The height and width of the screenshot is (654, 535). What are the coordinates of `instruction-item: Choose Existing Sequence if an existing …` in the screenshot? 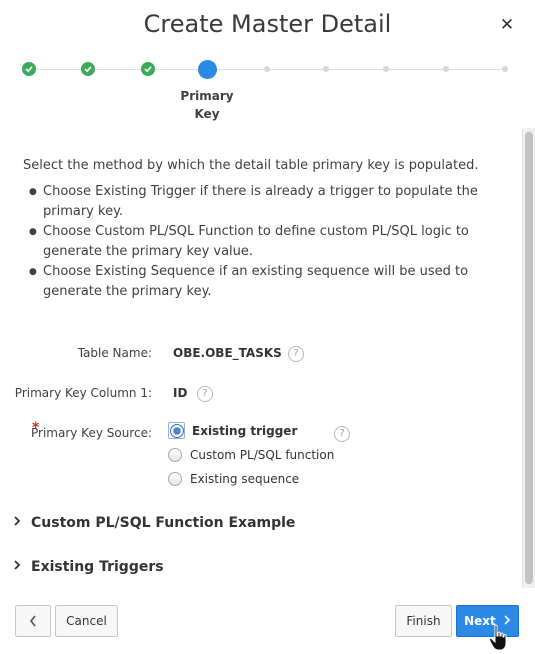 It's located at (264, 282).